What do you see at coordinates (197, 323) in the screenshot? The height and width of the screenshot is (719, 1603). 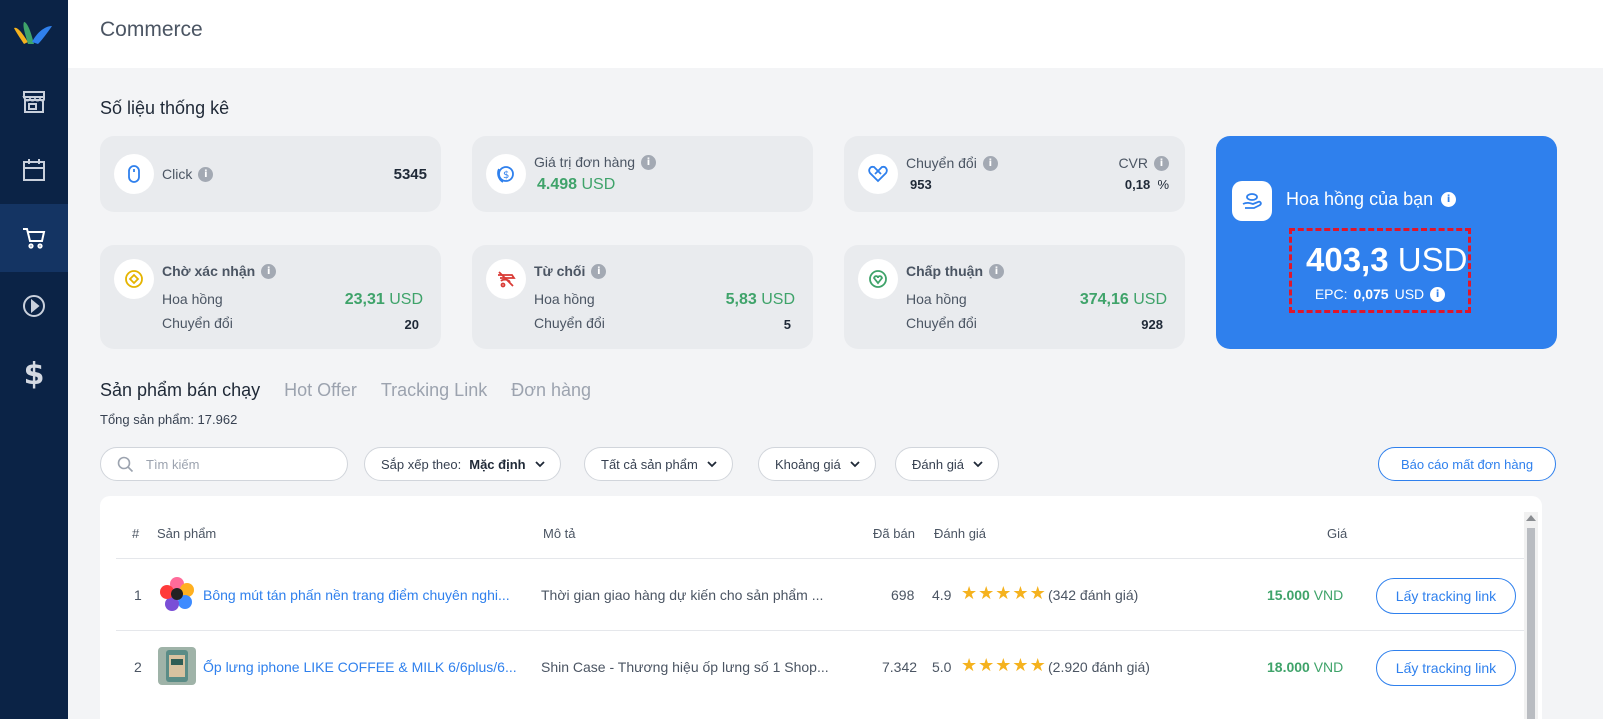 I see `pending-conversion-label: Chuyển đổi` at bounding box center [197, 323].